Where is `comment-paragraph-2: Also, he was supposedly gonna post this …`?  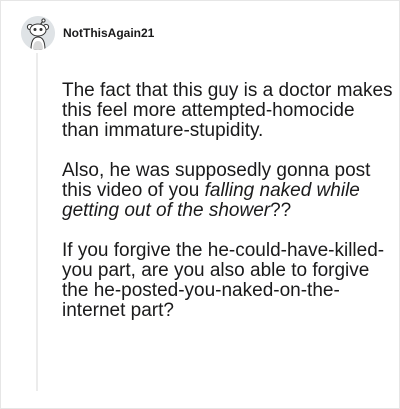
comment-paragraph-2: Also, he was supposedly gonna post this … is located at coordinates (228, 191).